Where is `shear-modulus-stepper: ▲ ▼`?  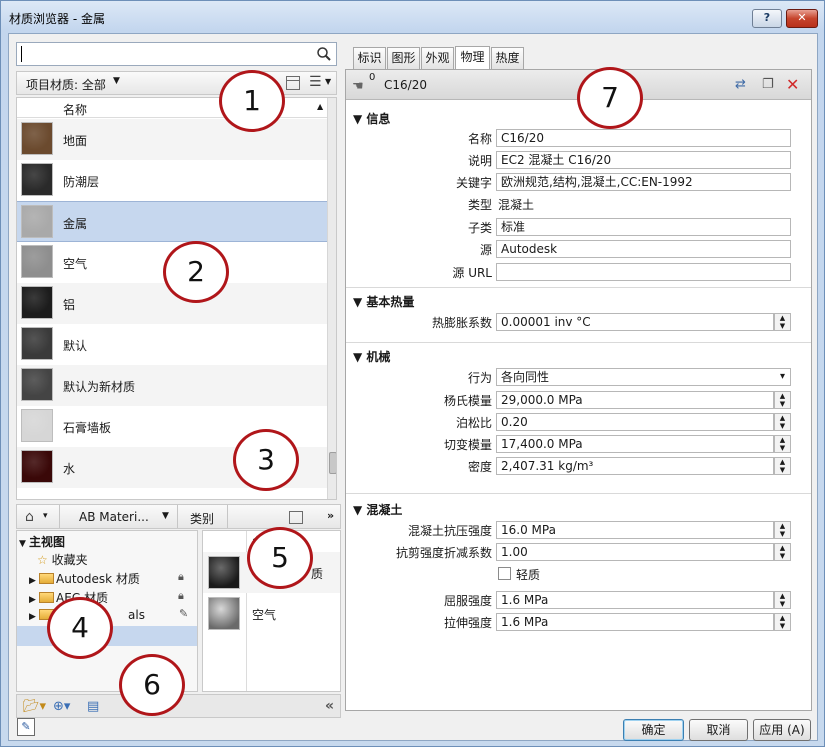
shear-modulus-stepper: ▲ ▼ is located at coordinates (782, 444).